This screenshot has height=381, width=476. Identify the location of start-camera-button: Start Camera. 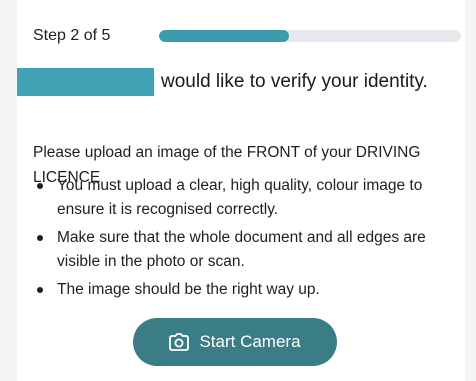
(235, 342).